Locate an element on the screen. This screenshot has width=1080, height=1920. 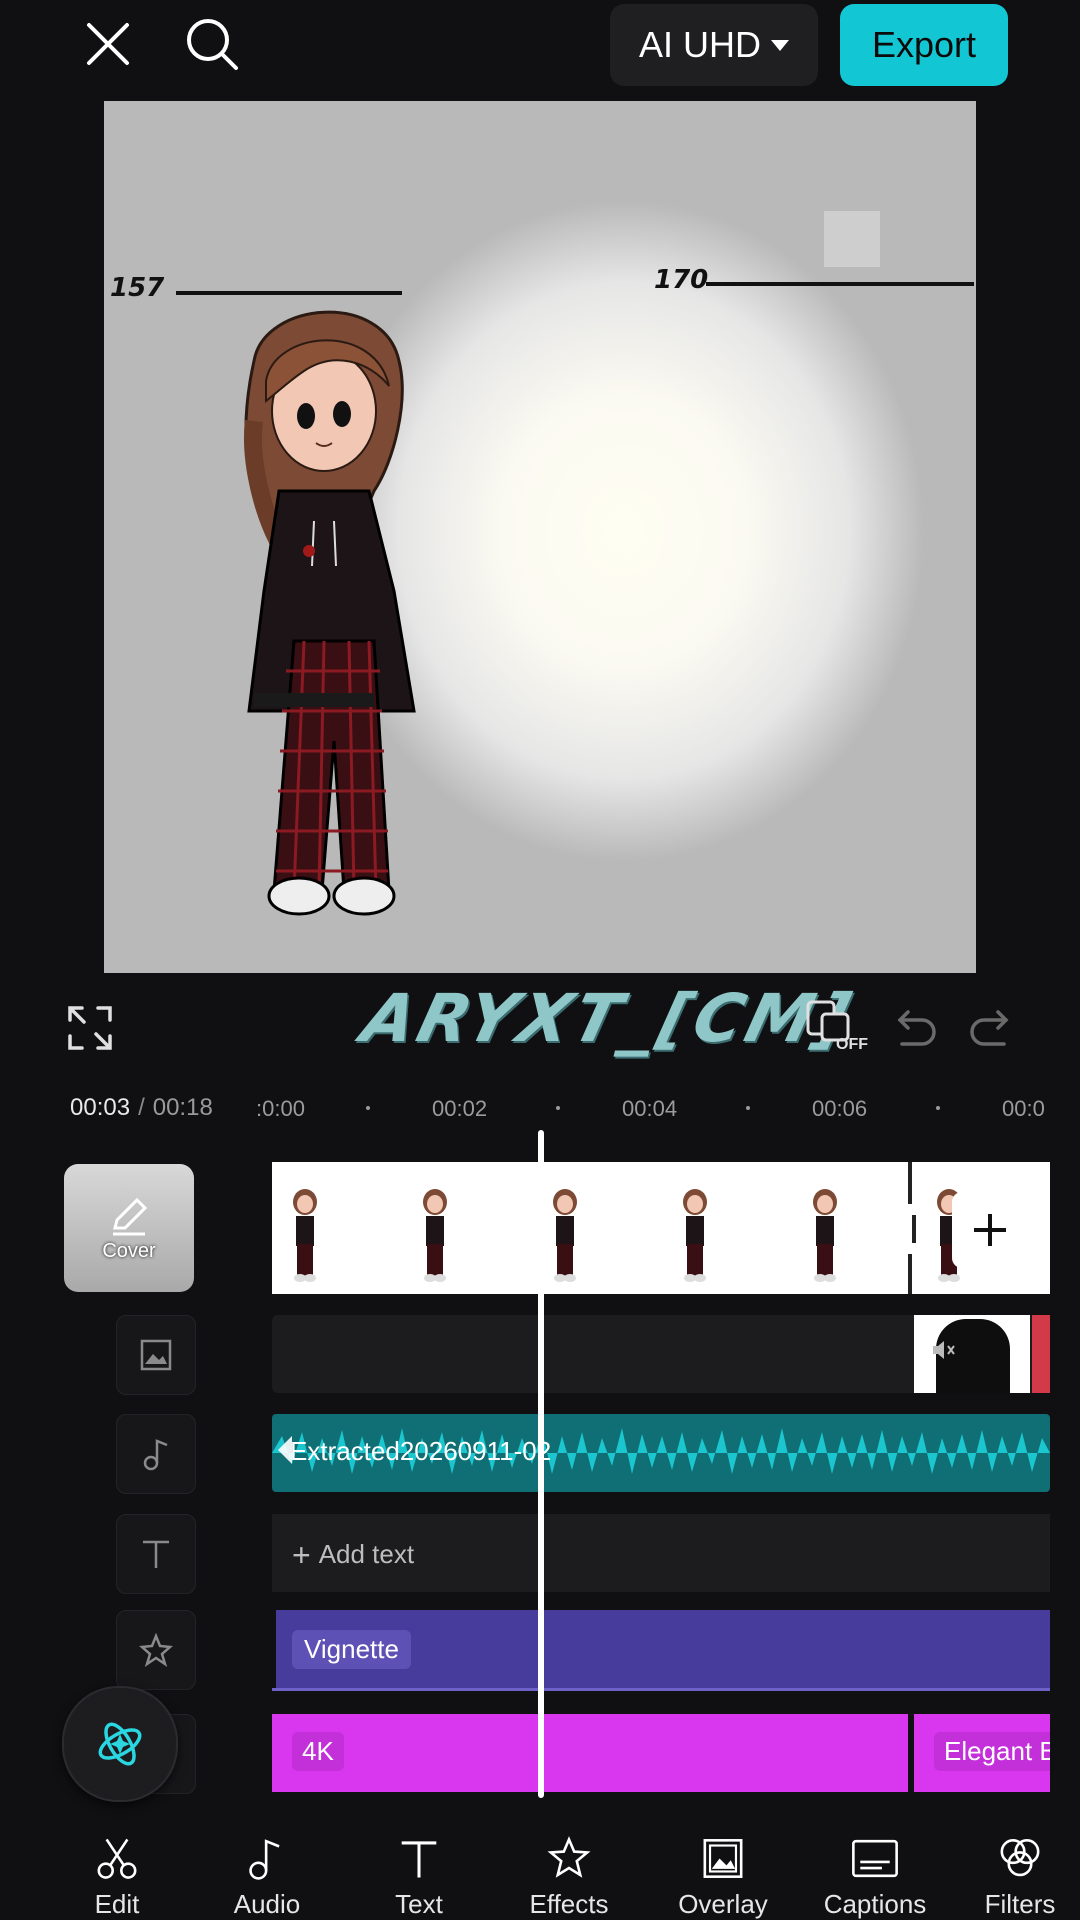
toolbar-text: Text is located at coordinates (419, 1878).